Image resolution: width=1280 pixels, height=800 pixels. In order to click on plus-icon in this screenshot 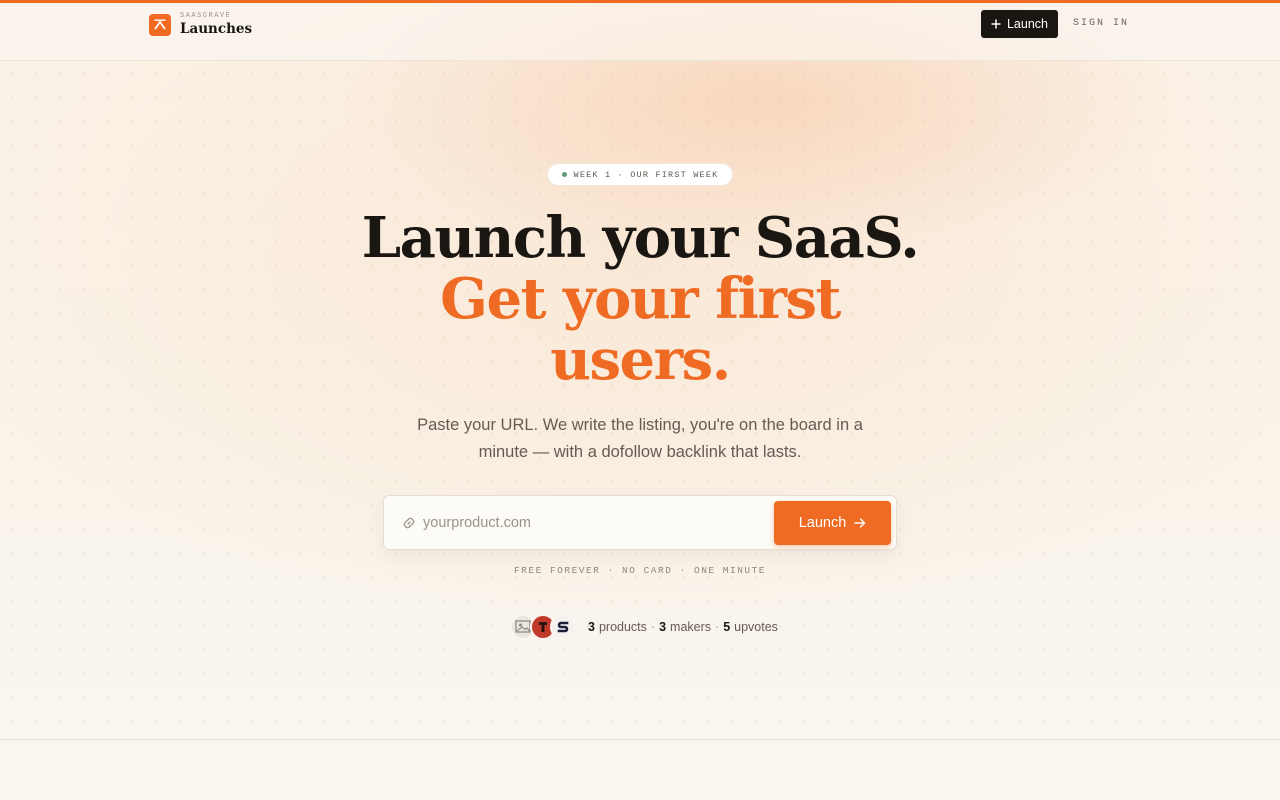, I will do `click(996, 24)`.